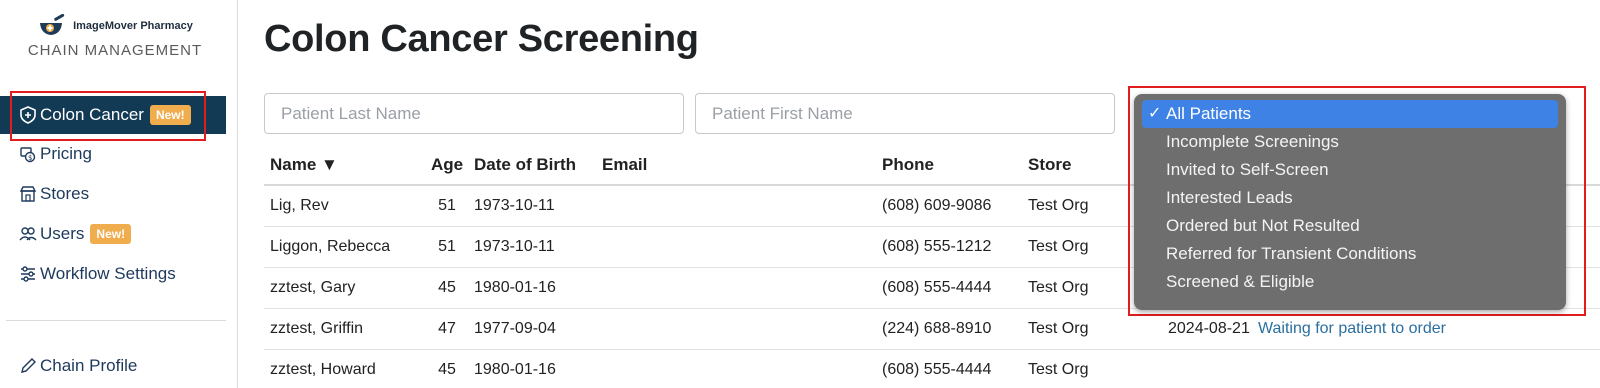  I want to click on cell-dob: 1977-09-04, so click(515, 328).